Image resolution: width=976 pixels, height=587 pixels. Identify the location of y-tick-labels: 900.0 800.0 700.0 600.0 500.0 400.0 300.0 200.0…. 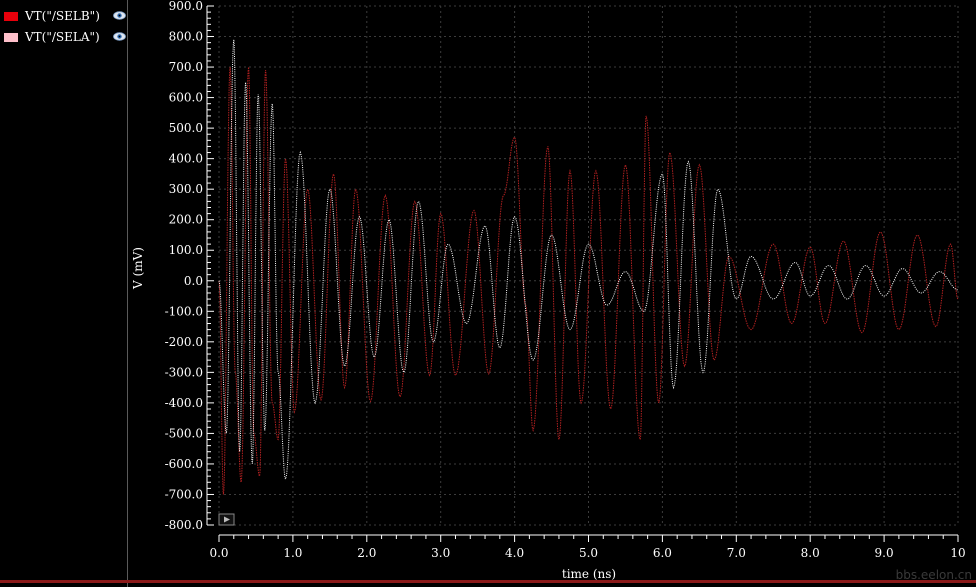
(184, 266).